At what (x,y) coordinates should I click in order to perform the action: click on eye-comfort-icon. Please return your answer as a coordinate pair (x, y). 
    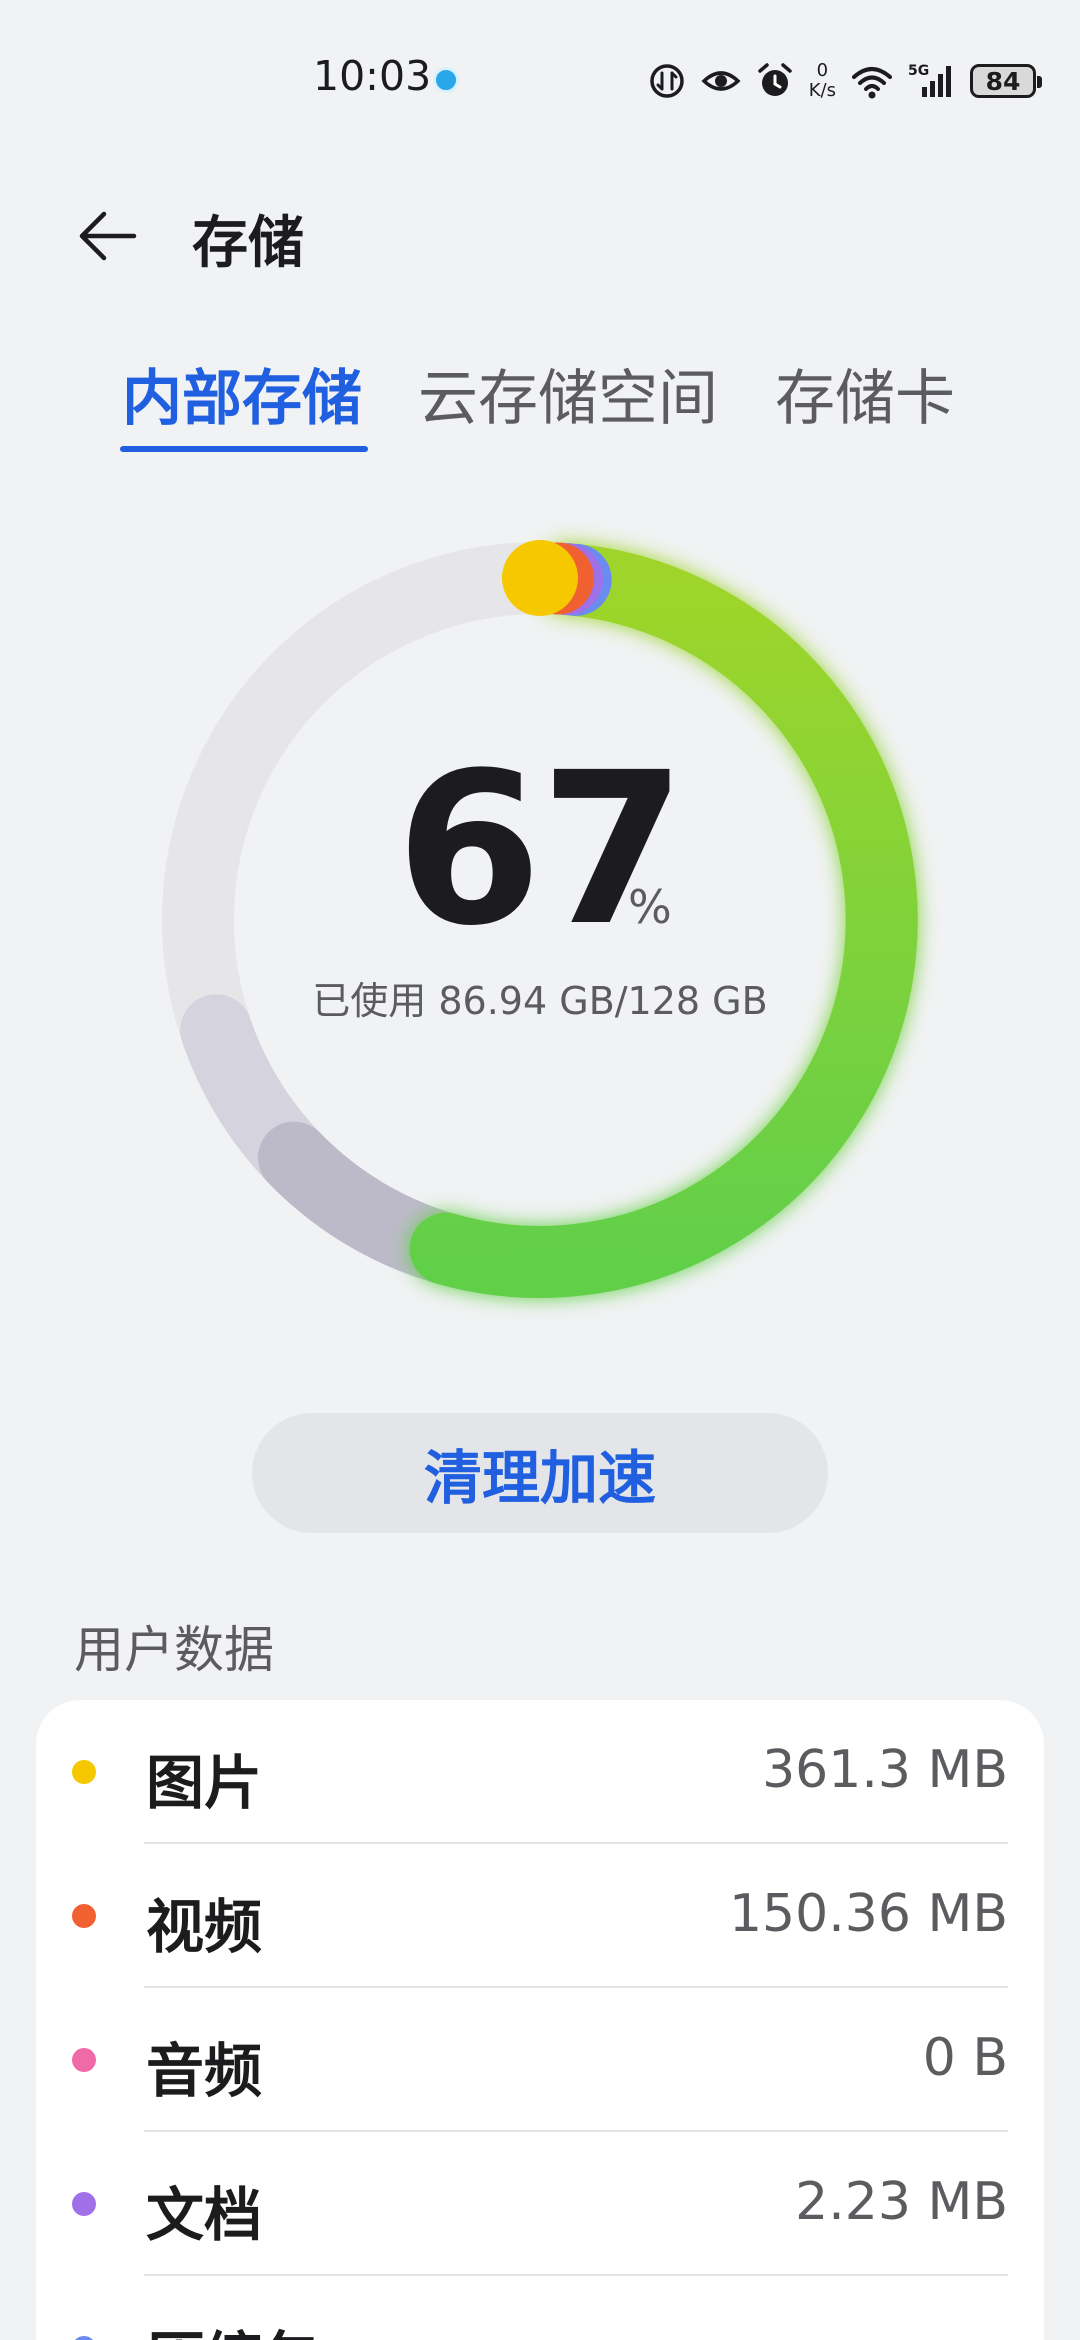
    Looking at the image, I should click on (721, 81).